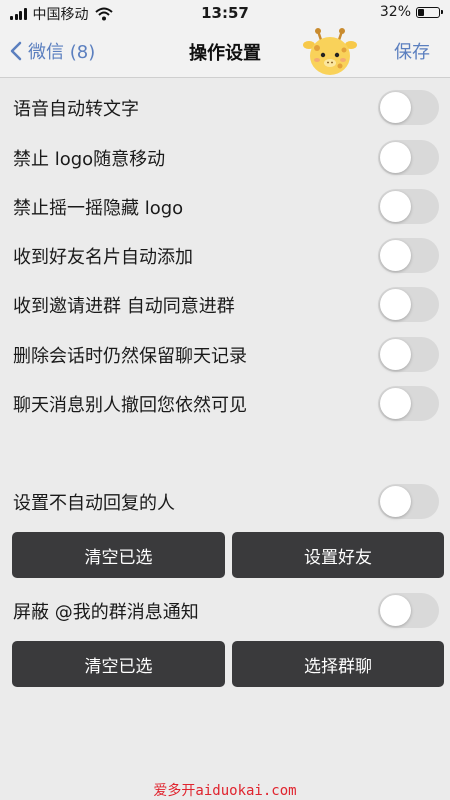  What do you see at coordinates (89, 159) in the screenshot?
I see `setting-label: 禁止 logo随意移动` at bounding box center [89, 159].